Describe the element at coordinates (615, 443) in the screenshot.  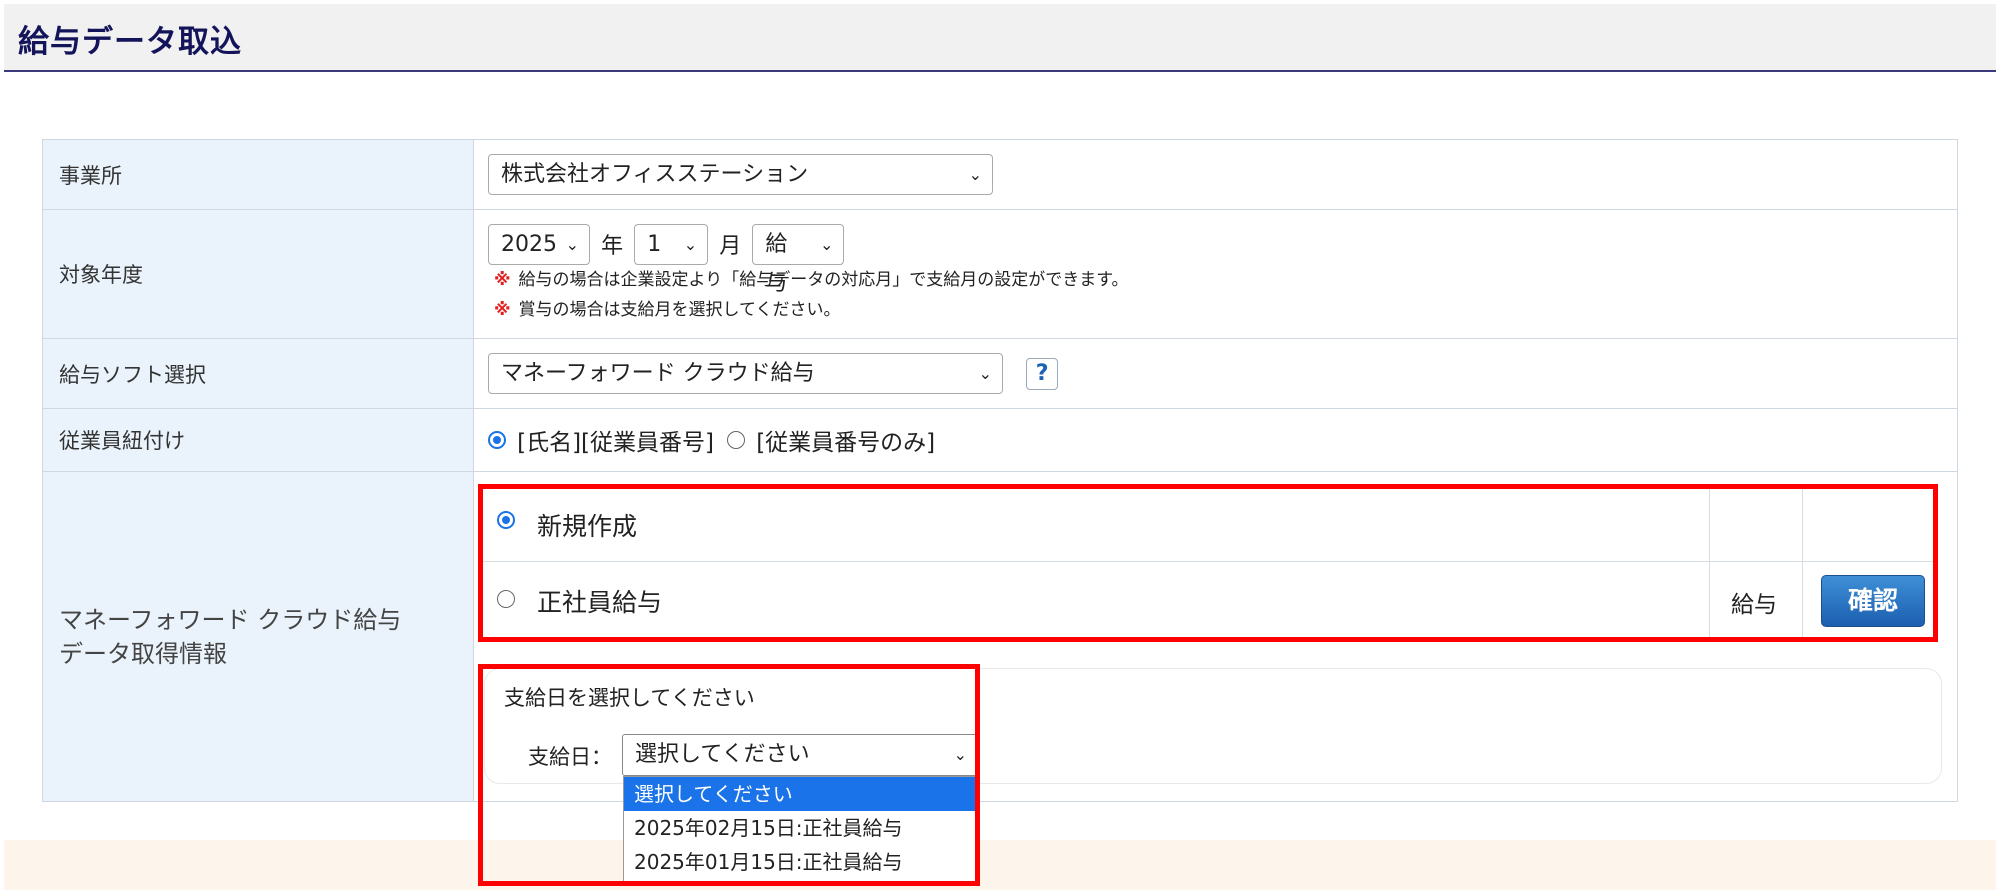
I see `linking-option-label: [氏名][従業員番号]` at that location.